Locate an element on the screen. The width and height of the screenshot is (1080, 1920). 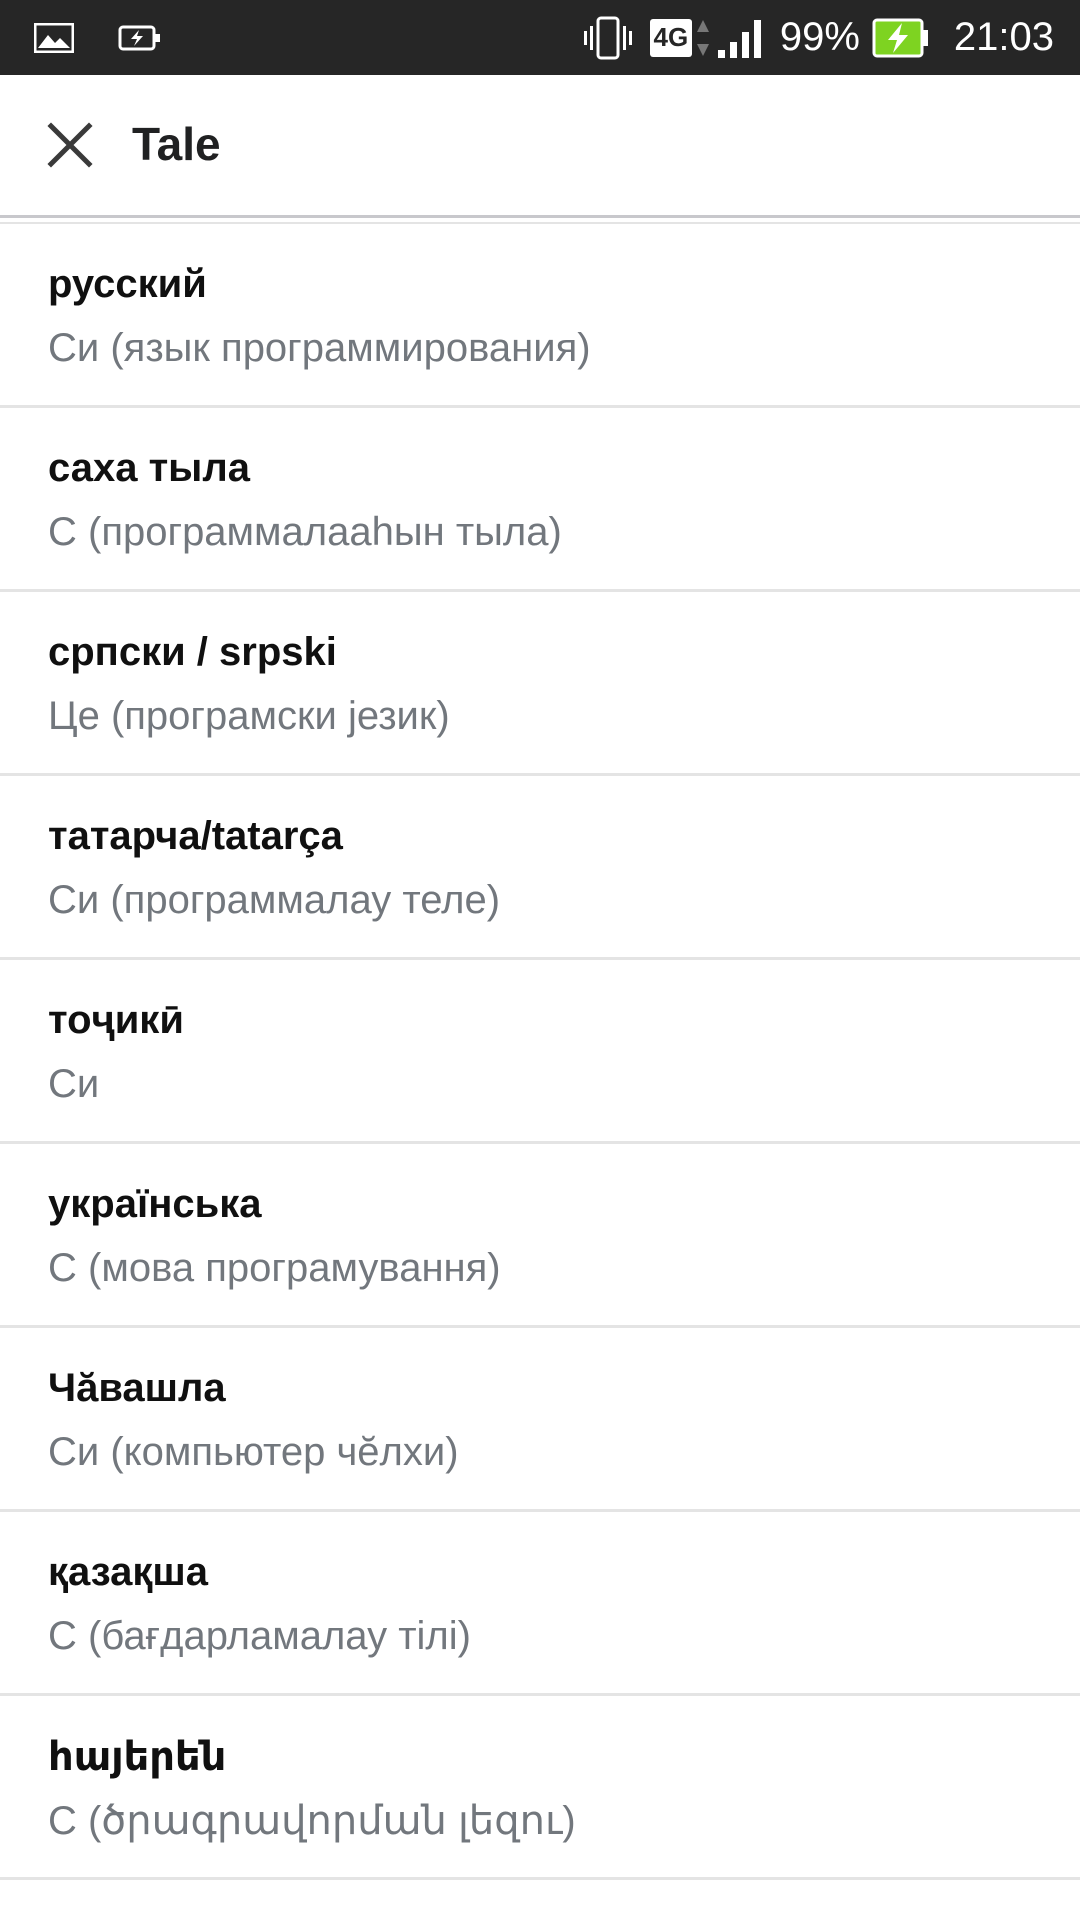
language-item-sakha: саха тыла C (программалааһын тыла) is located at coordinates (540, 500).